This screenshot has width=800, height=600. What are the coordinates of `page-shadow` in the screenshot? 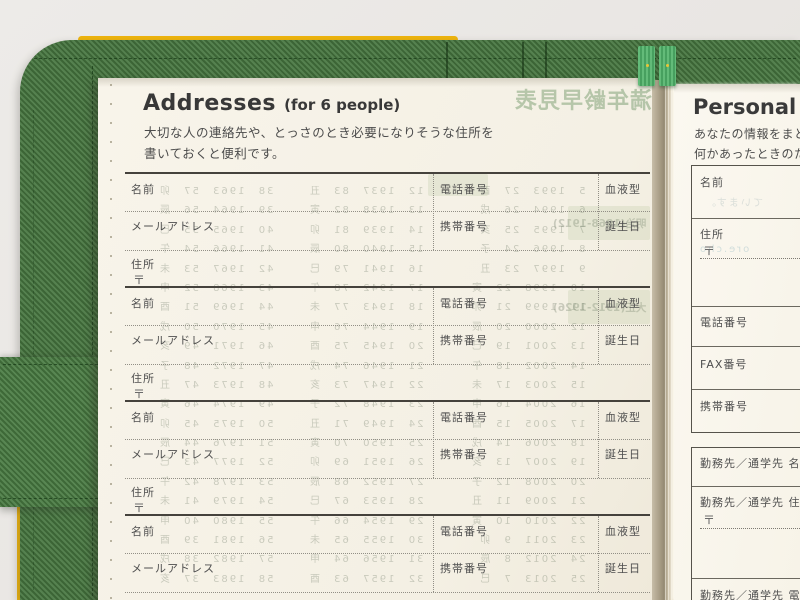 It's located at (737, 88).